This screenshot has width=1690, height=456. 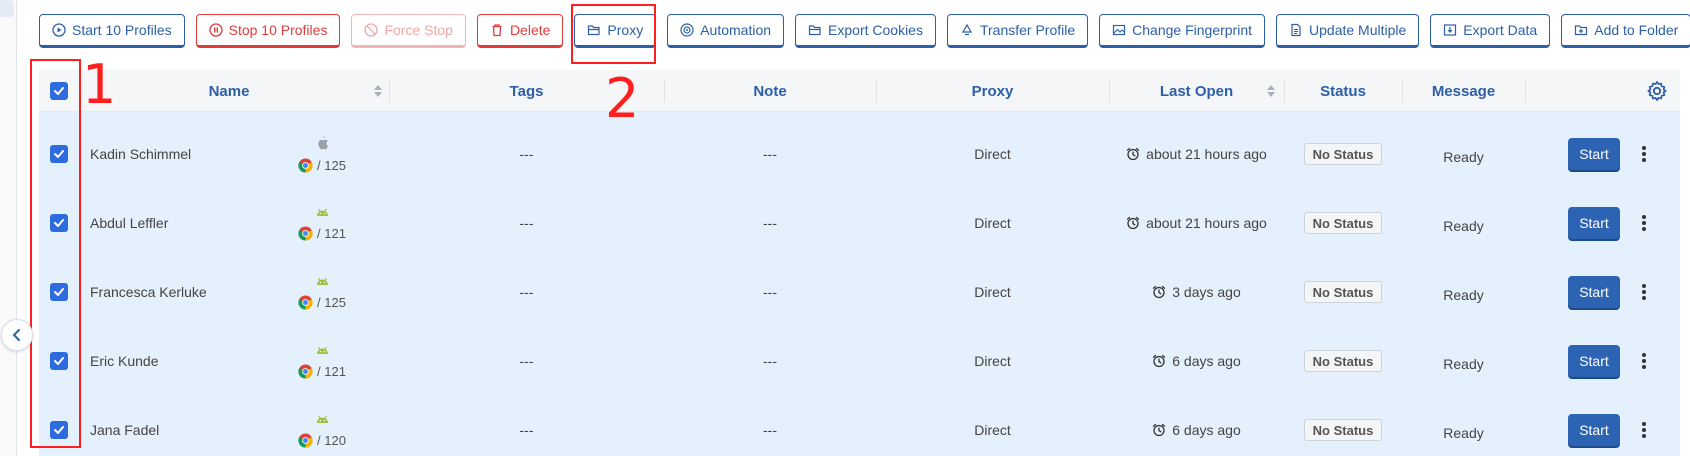 What do you see at coordinates (1027, 30) in the screenshot?
I see `transfer-profile-label: Transfer Profile` at bounding box center [1027, 30].